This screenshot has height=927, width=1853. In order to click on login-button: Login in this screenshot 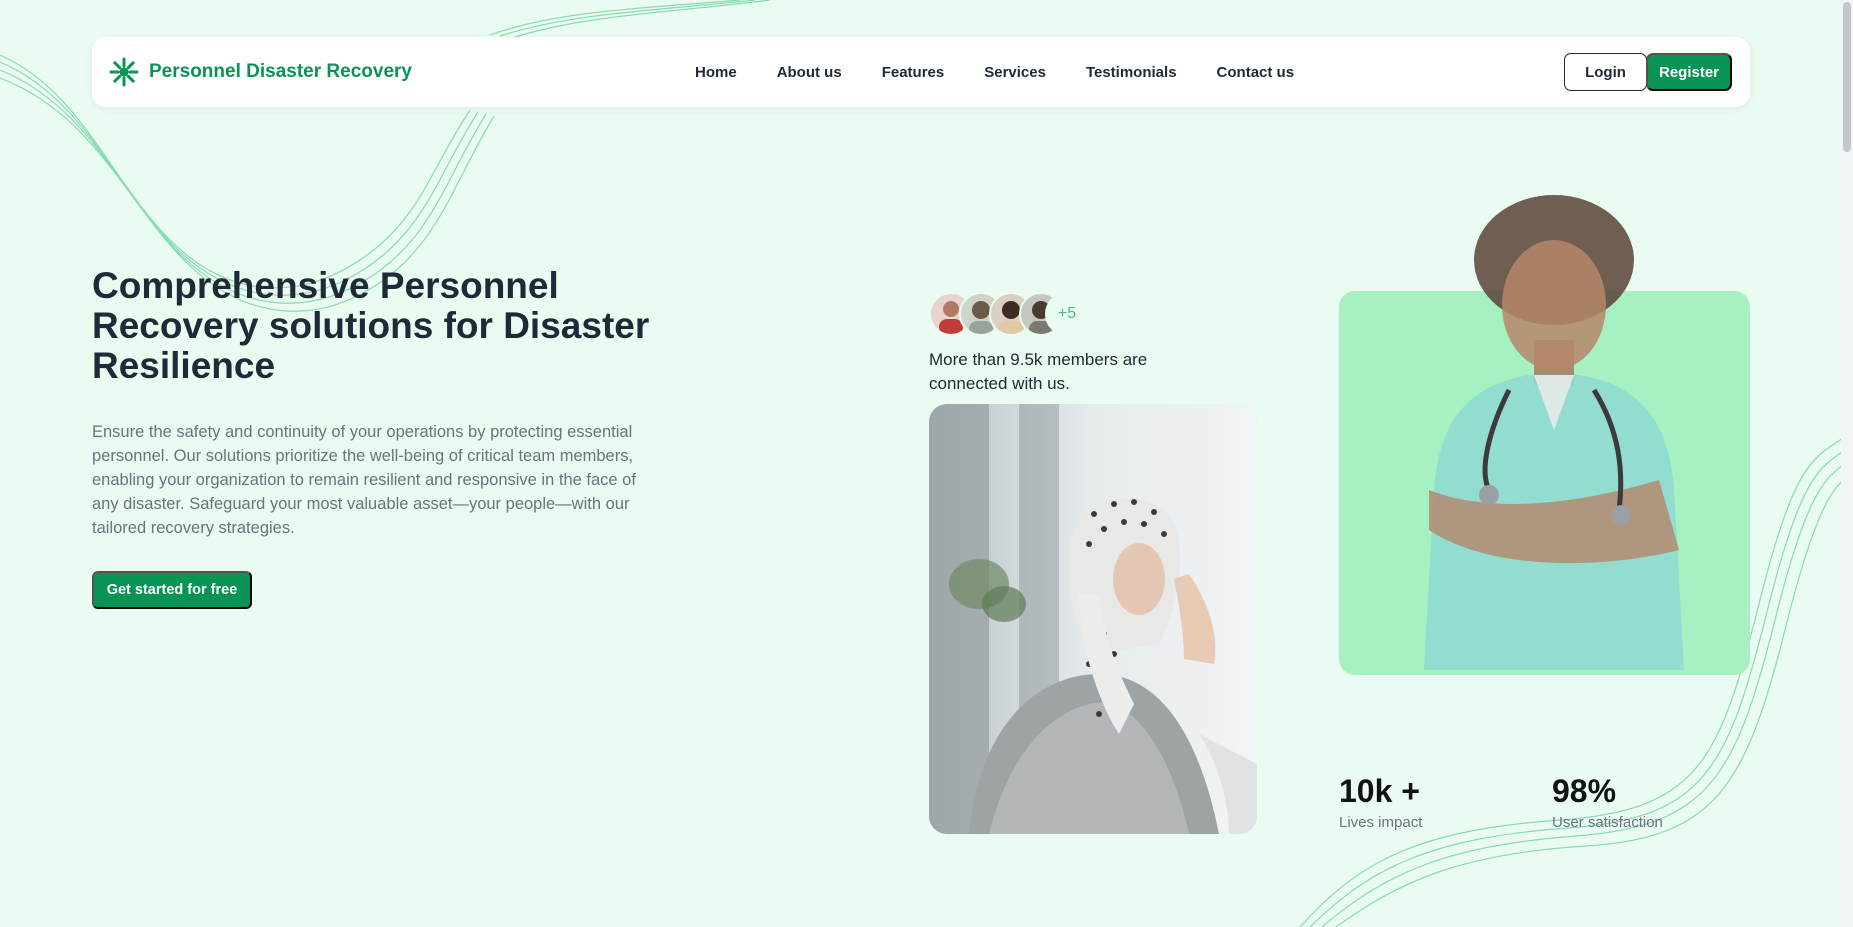, I will do `click(1605, 72)`.